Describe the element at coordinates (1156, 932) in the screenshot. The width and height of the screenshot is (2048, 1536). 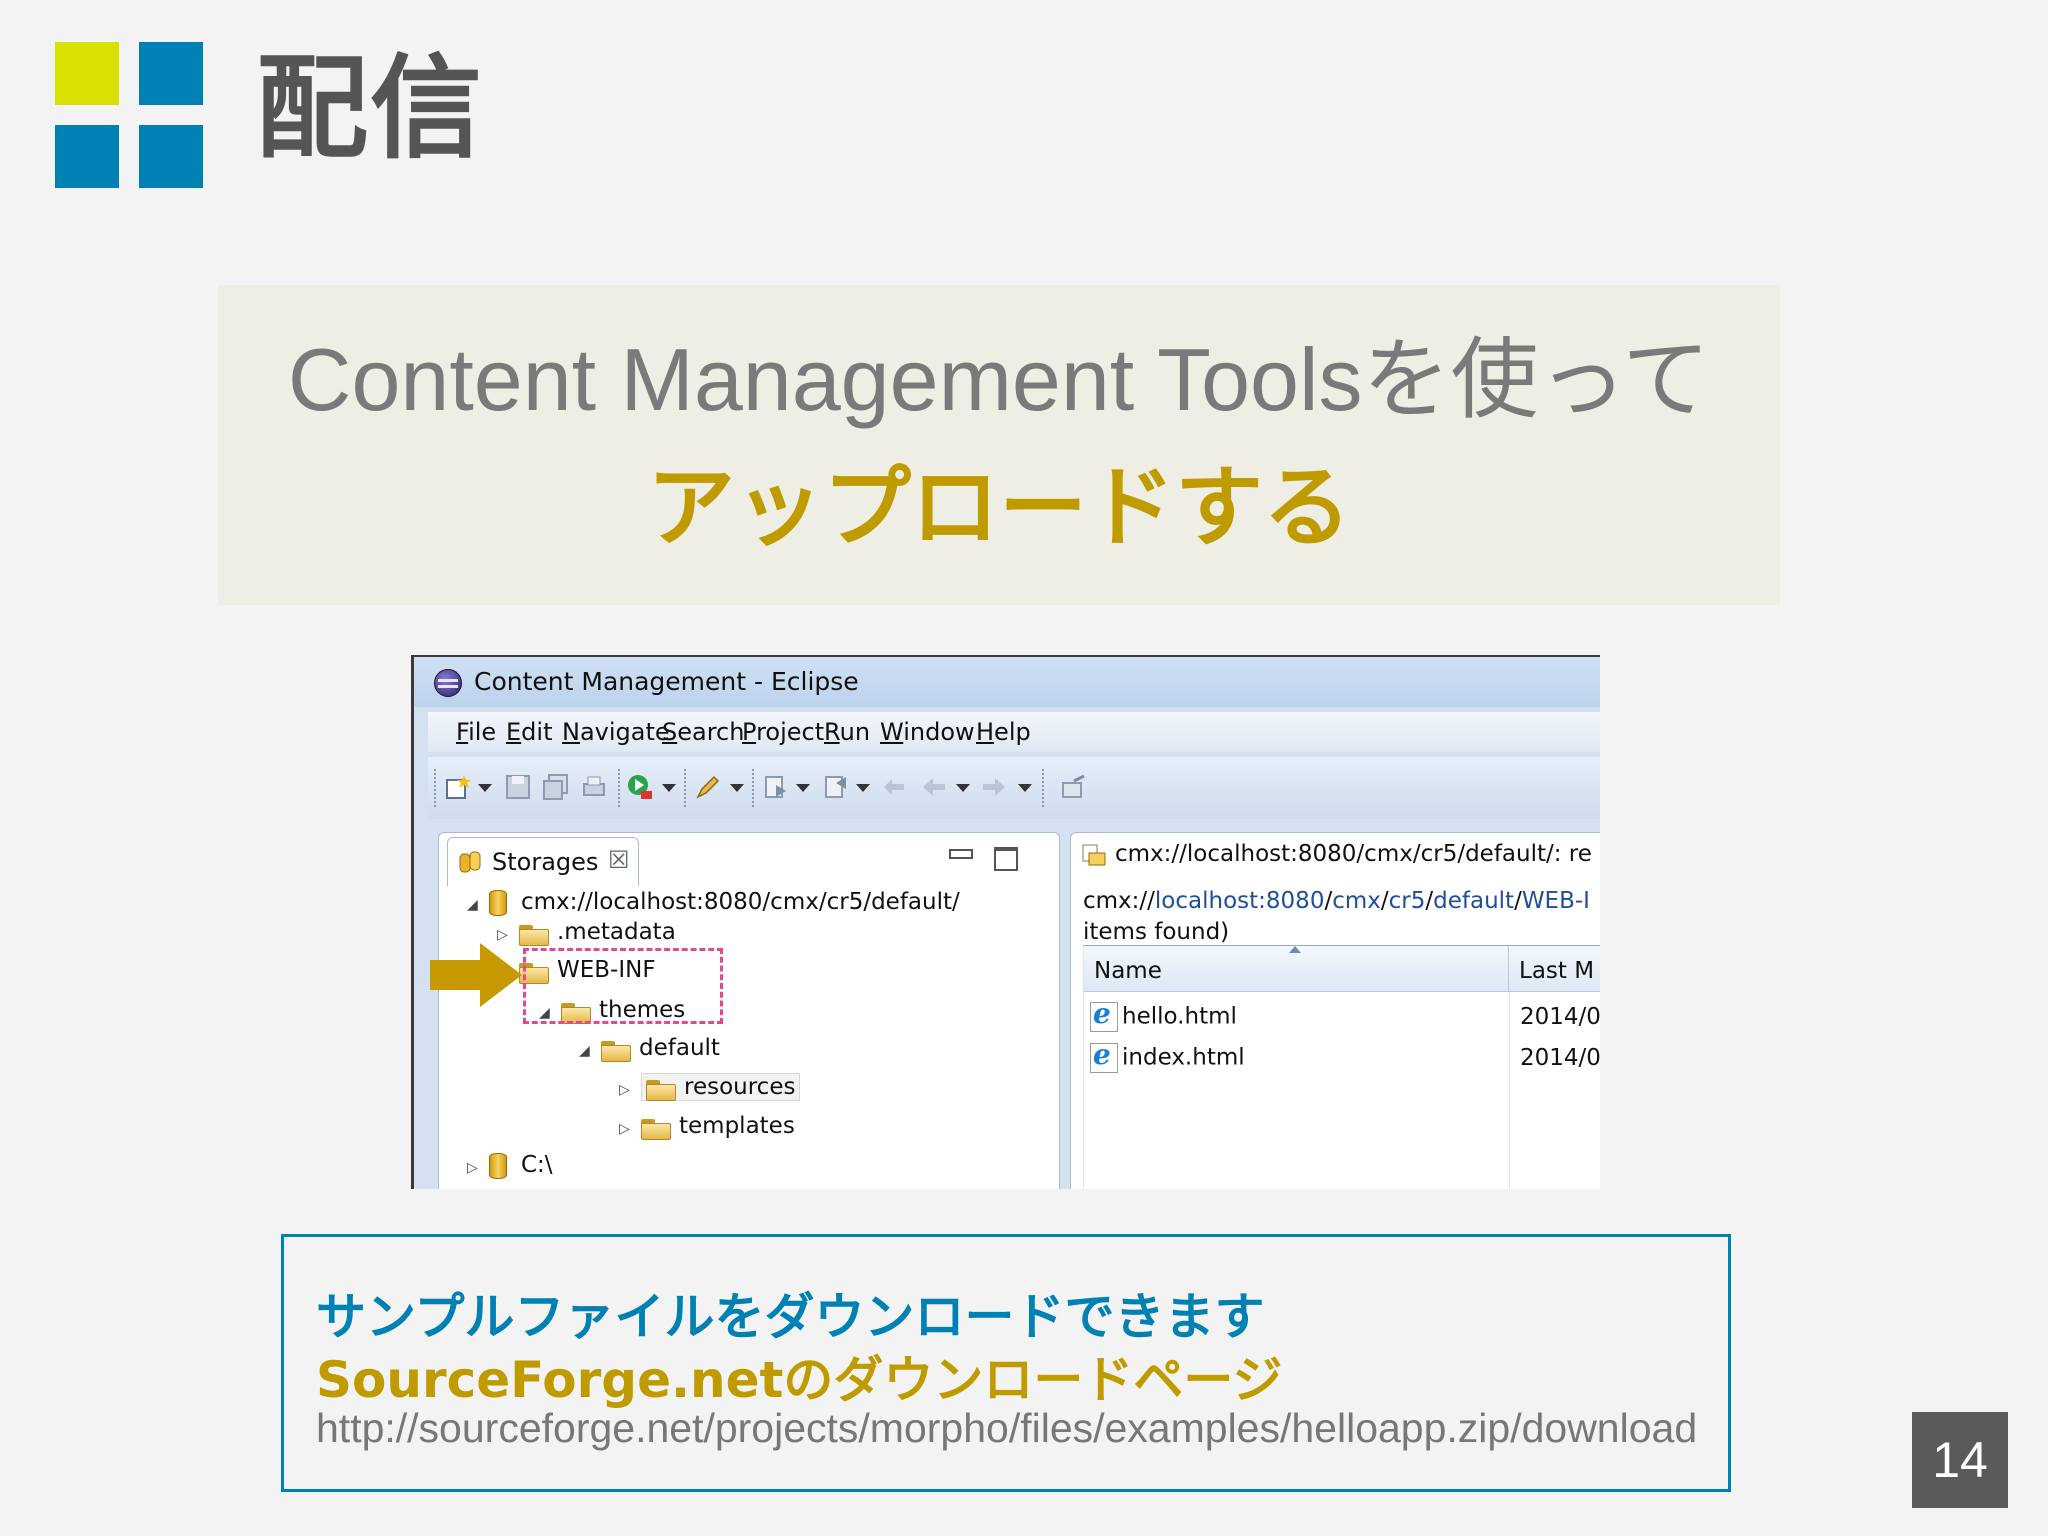
I see `items-found-label: items found)` at that location.